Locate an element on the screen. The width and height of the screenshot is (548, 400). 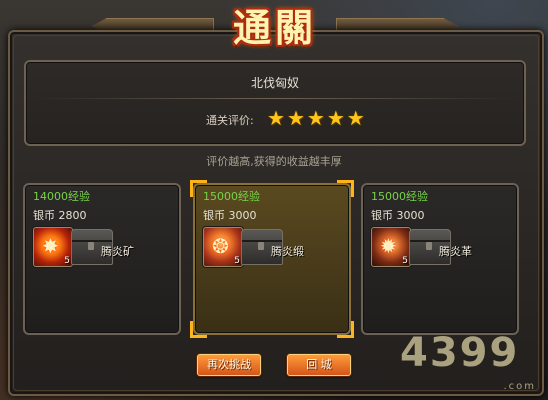
reward-card-1: 14000经验 银币 2800 ✸ 5 腾炎矿 is located at coordinates (102, 259).